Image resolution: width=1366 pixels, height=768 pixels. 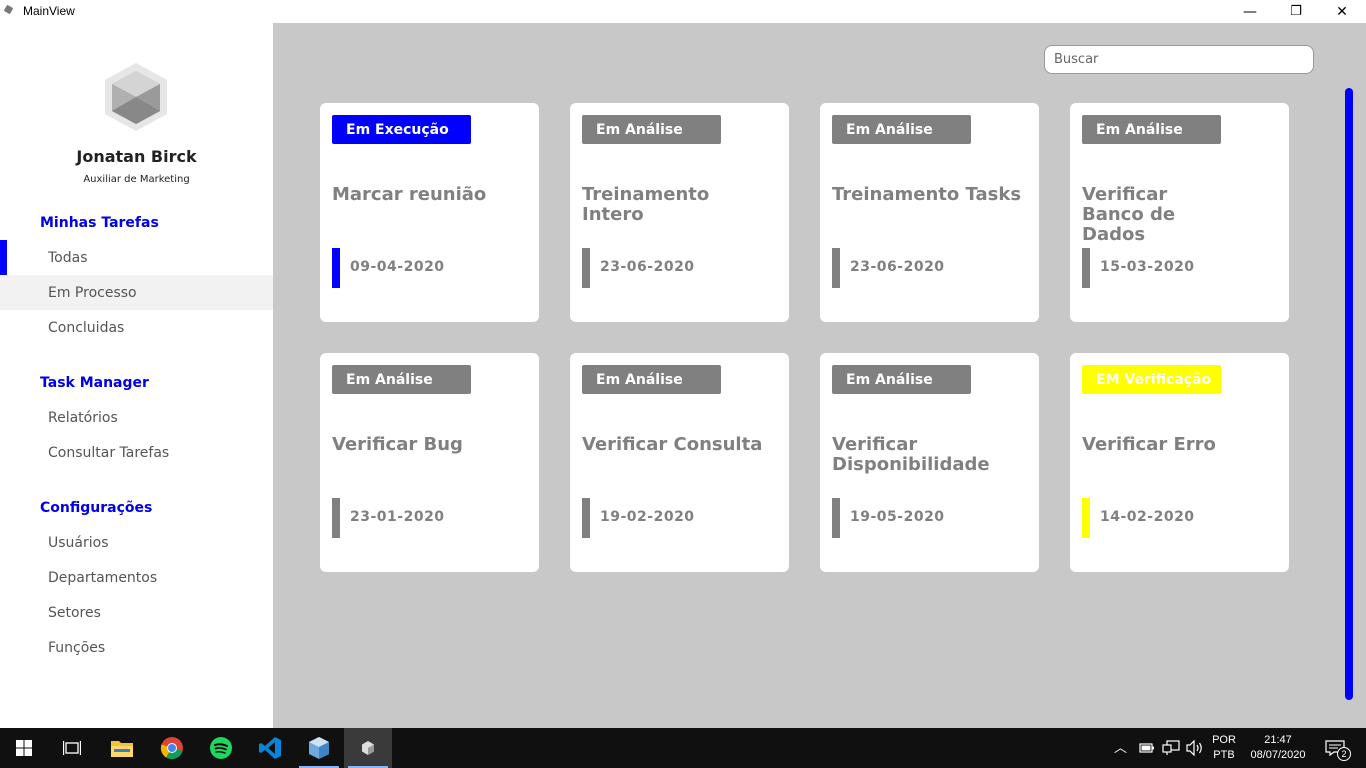 I want to click on task-title: Verificar Disponibilidade, so click(x=911, y=454).